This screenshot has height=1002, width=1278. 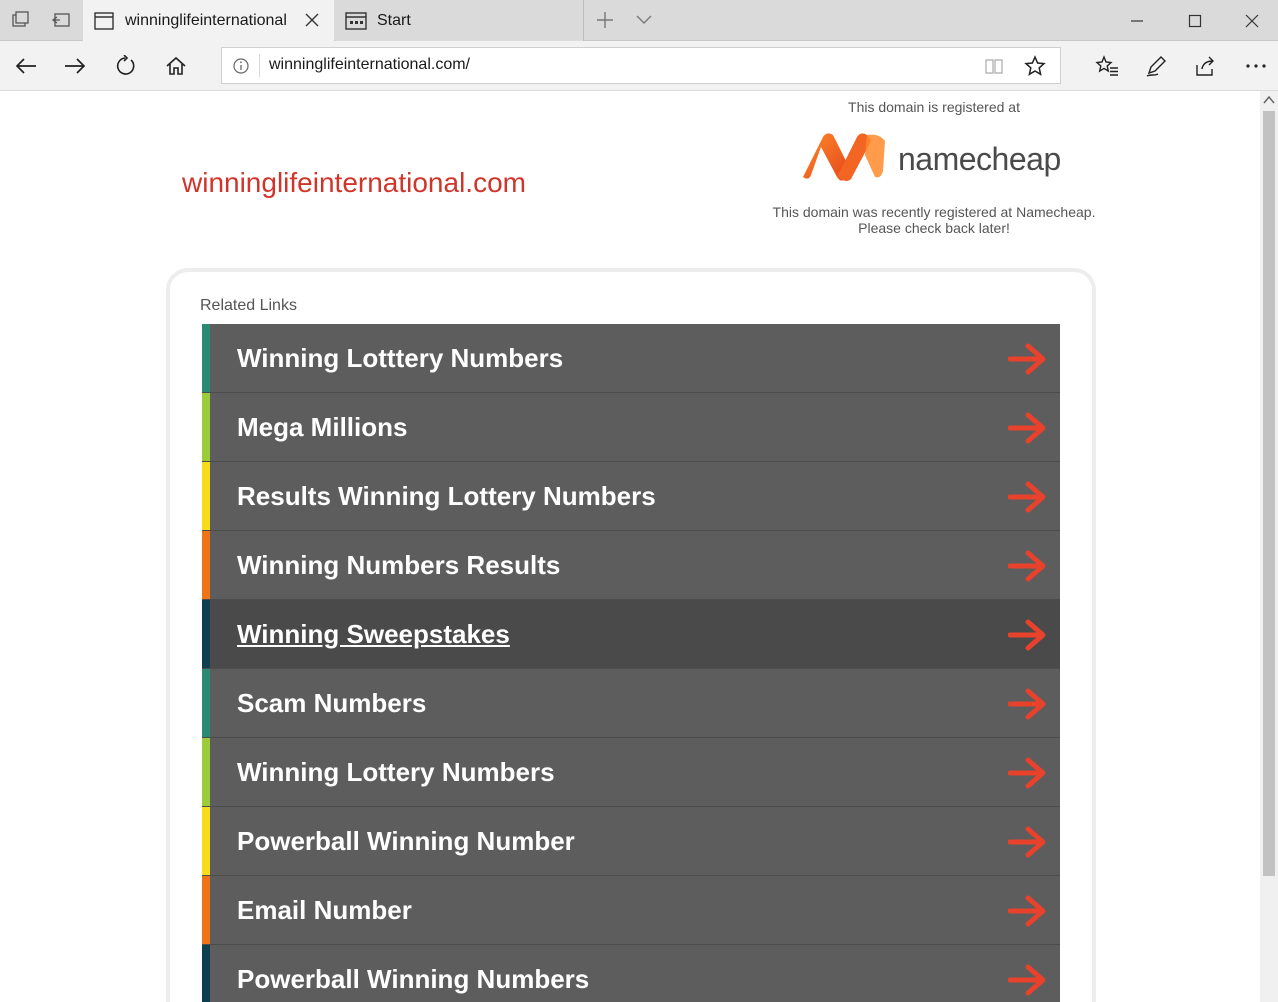 I want to click on site-info-icon, so click(x=241, y=66).